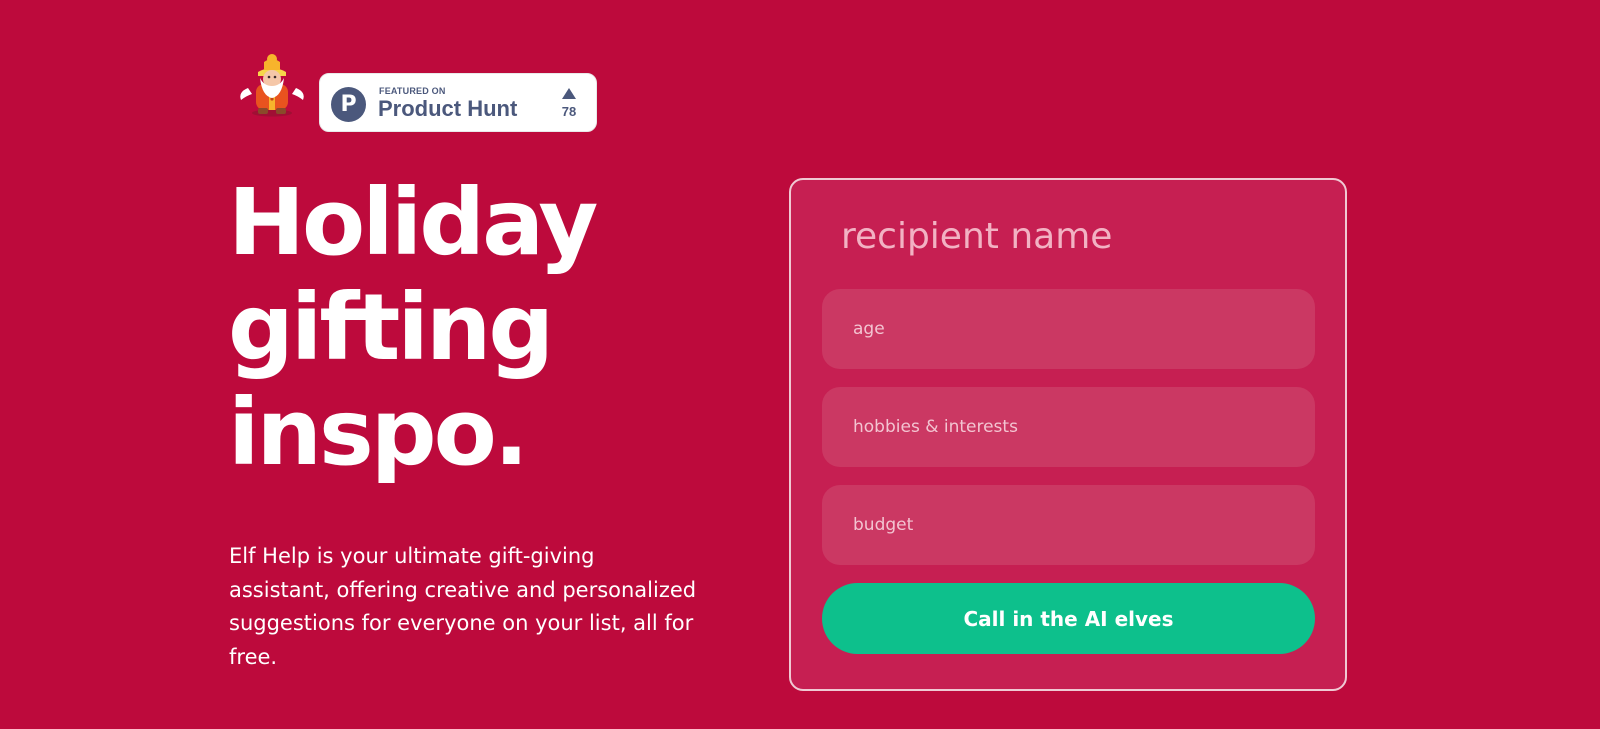 This screenshot has height=729, width=1600. I want to click on hobbies-input, so click(1068, 427).